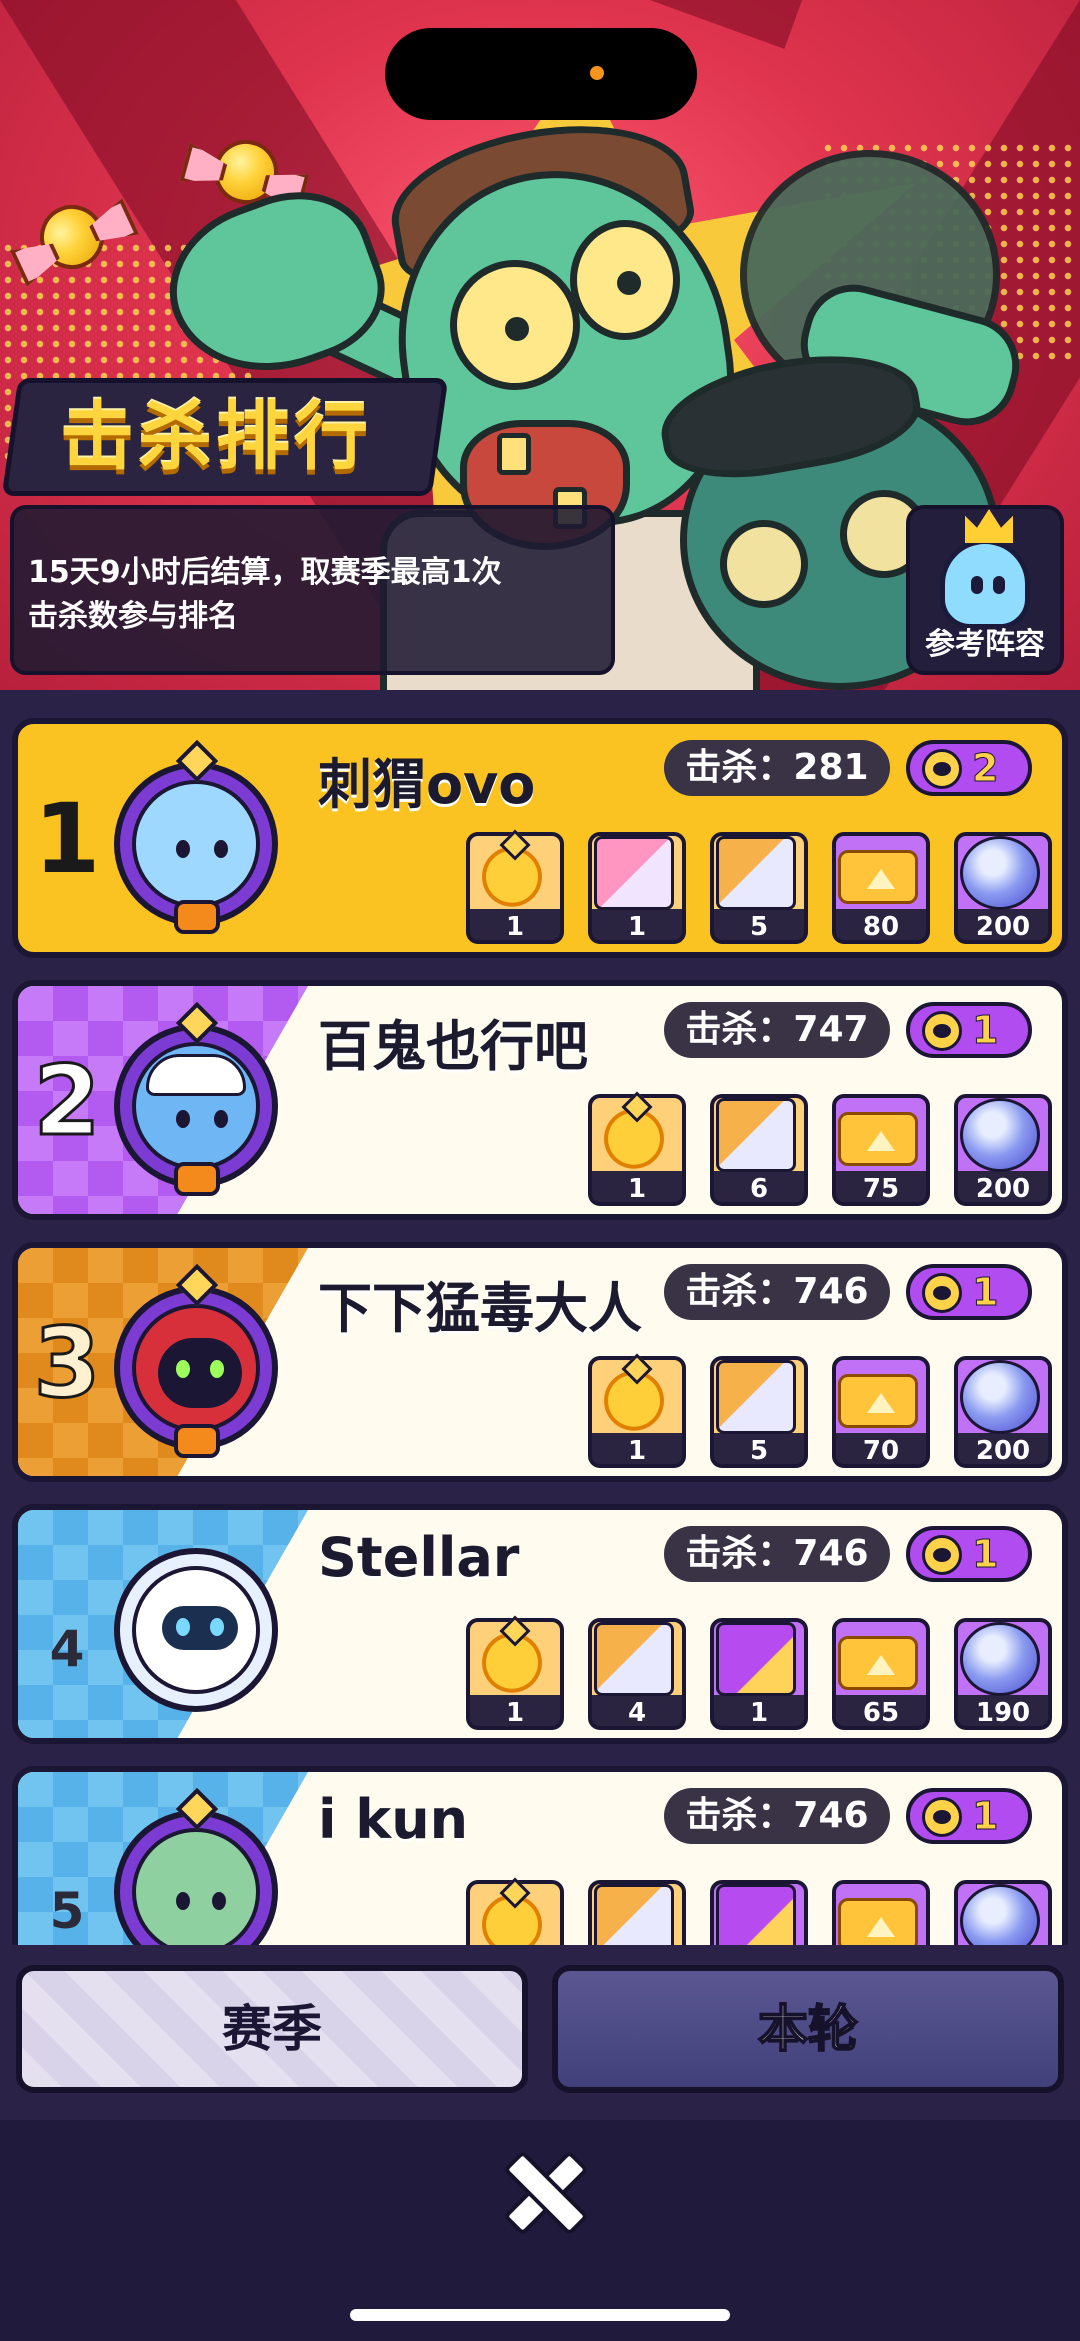 The image size is (1080, 2341). What do you see at coordinates (597, 73) in the screenshot?
I see `camera-indicator` at bounding box center [597, 73].